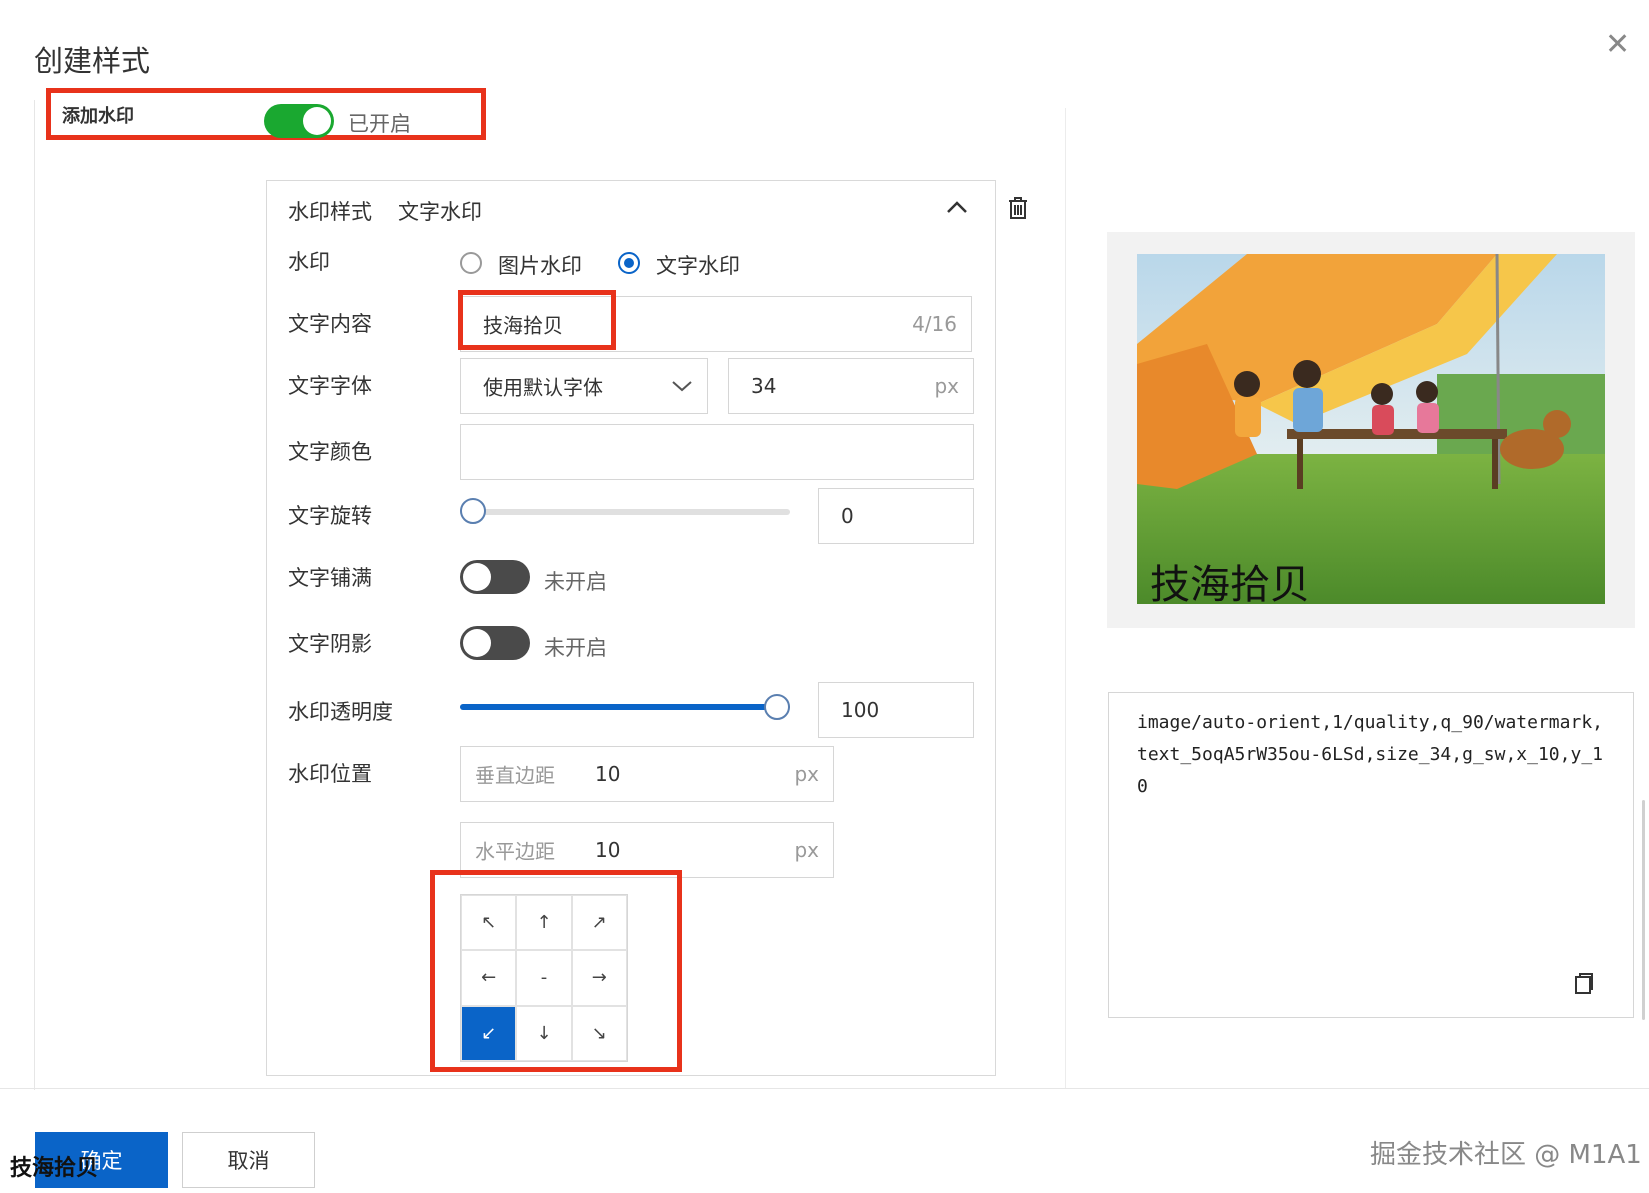  I want to click on rotation-input: 0, so click(896, 516).